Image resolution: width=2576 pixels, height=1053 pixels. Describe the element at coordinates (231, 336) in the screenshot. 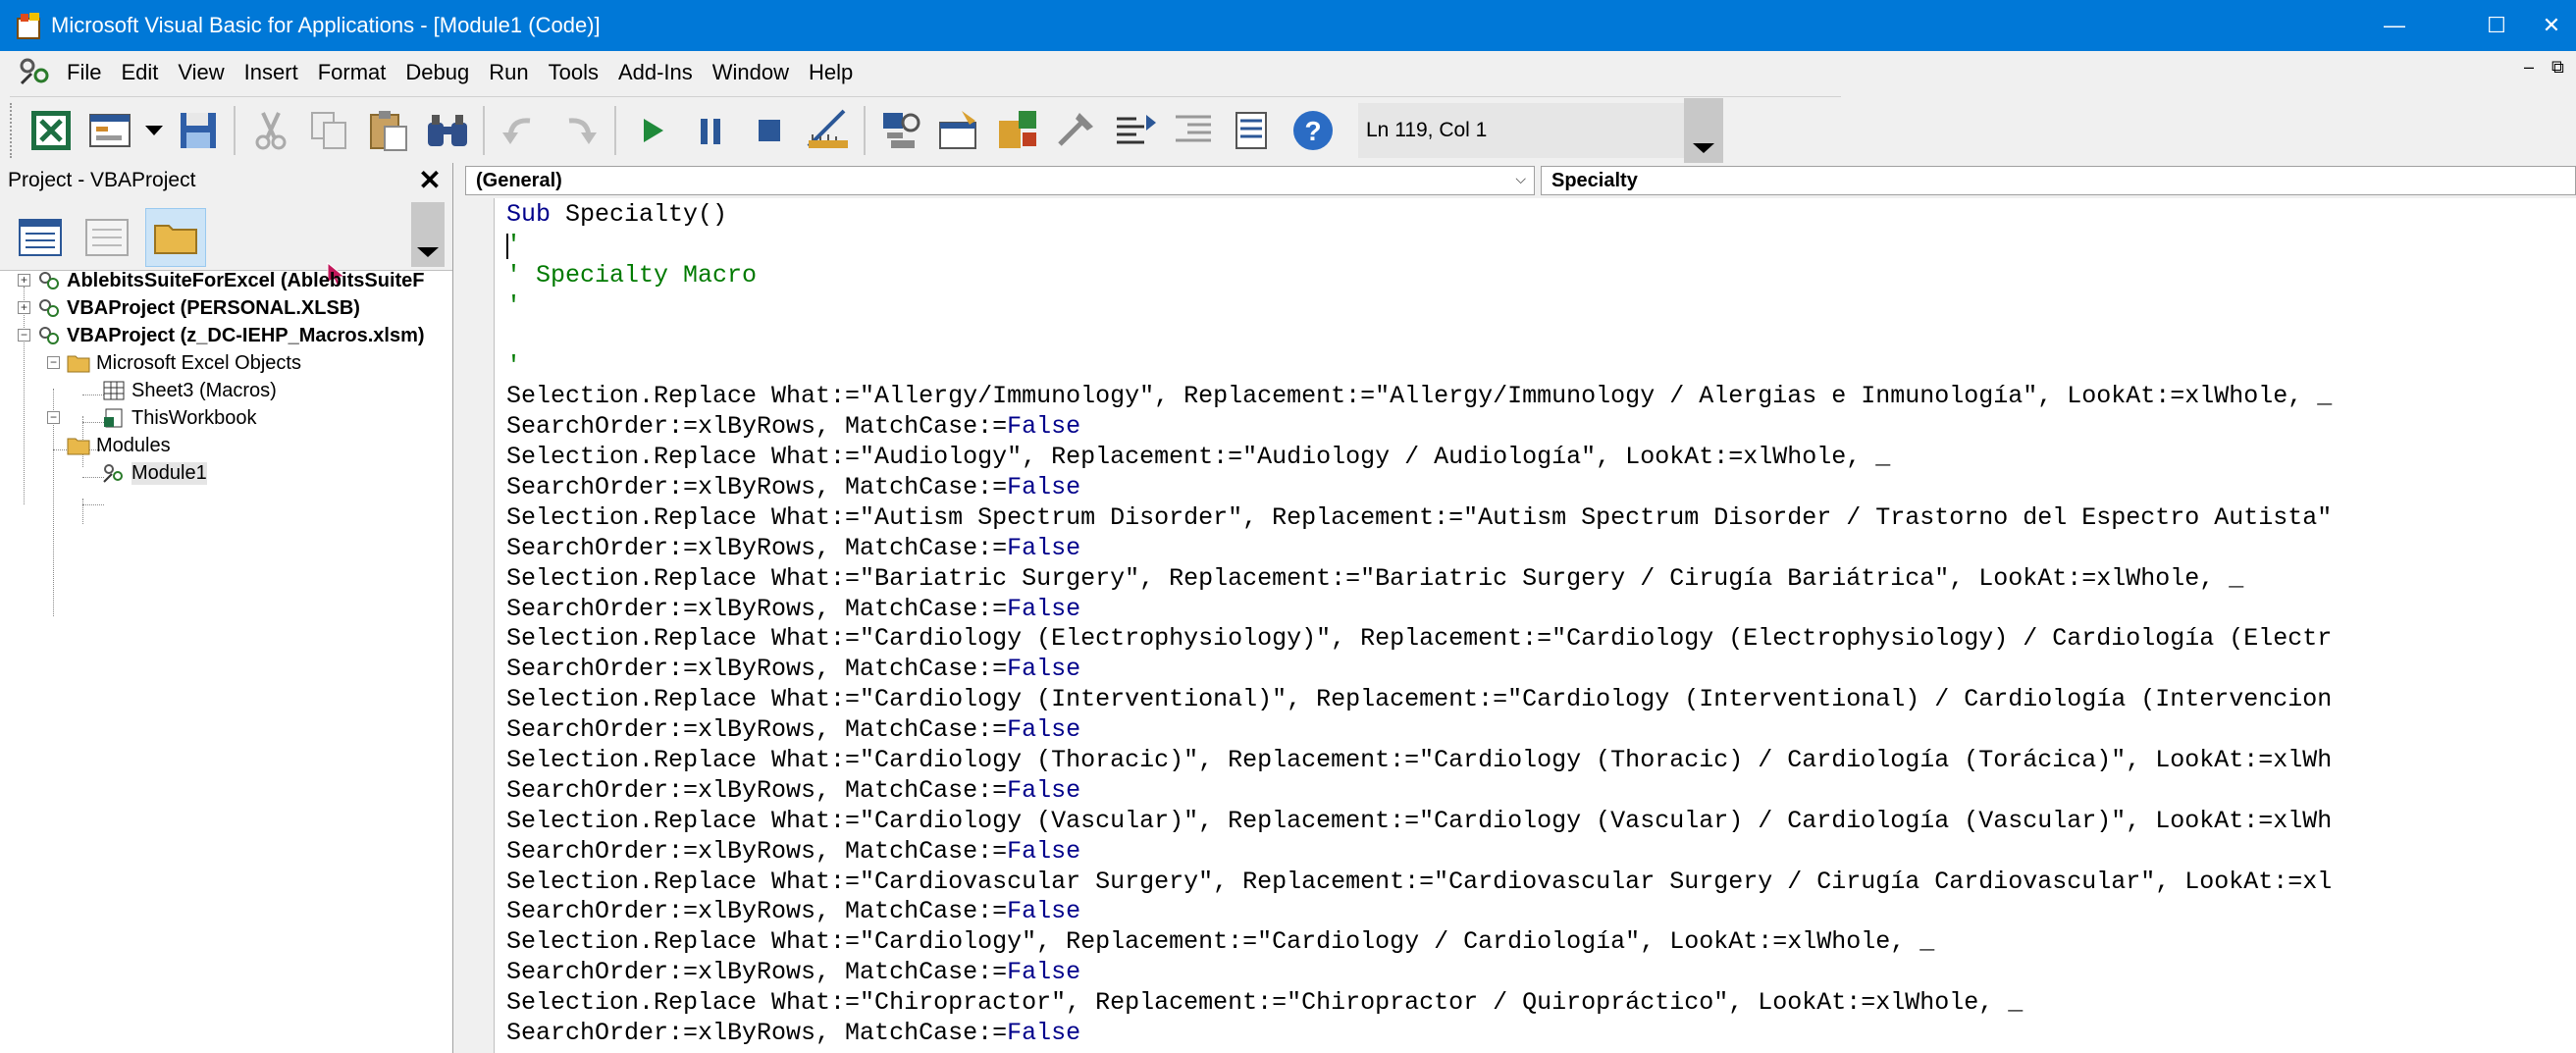

I see `tree-item-macros-project: VBAProject (z_DC-IEHP_Macros.xlsm)` at that location.